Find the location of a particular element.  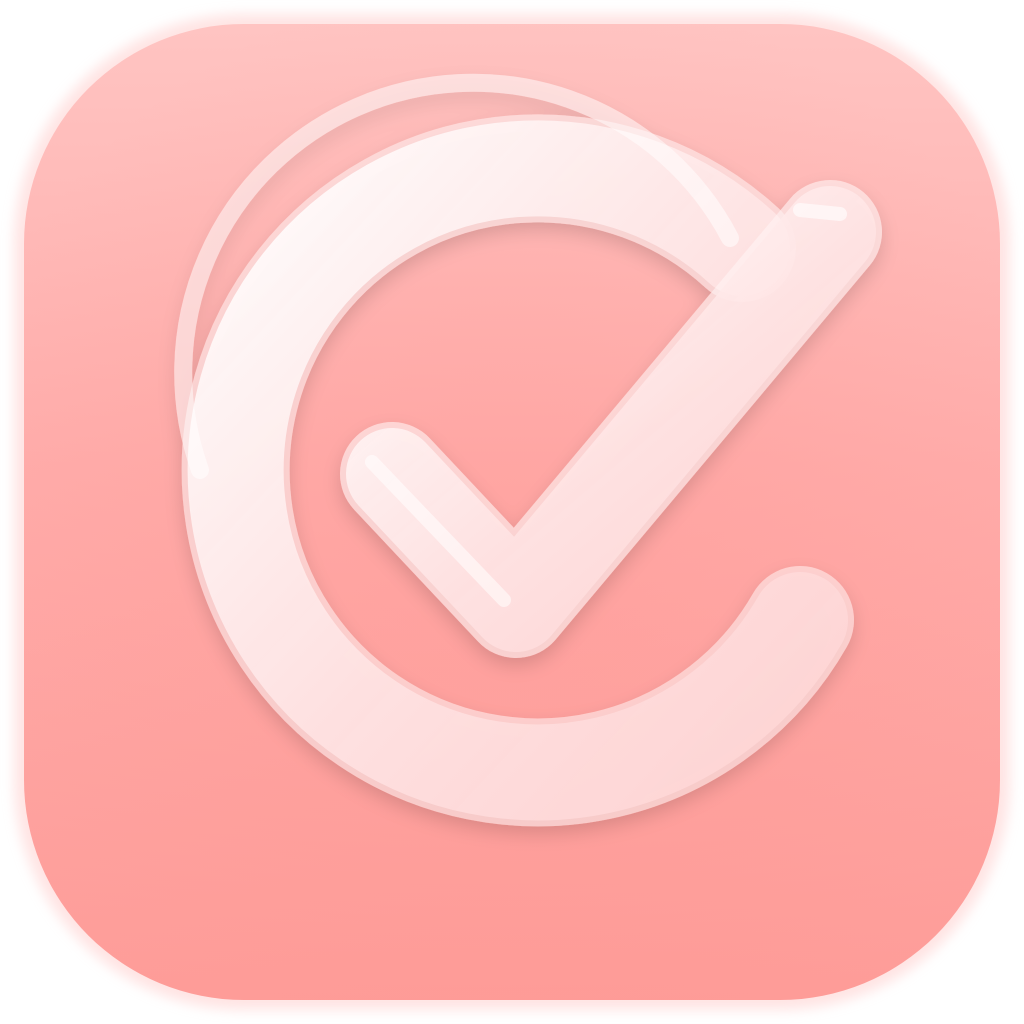

check-highlight-tip is located at coordinates (820, 212).